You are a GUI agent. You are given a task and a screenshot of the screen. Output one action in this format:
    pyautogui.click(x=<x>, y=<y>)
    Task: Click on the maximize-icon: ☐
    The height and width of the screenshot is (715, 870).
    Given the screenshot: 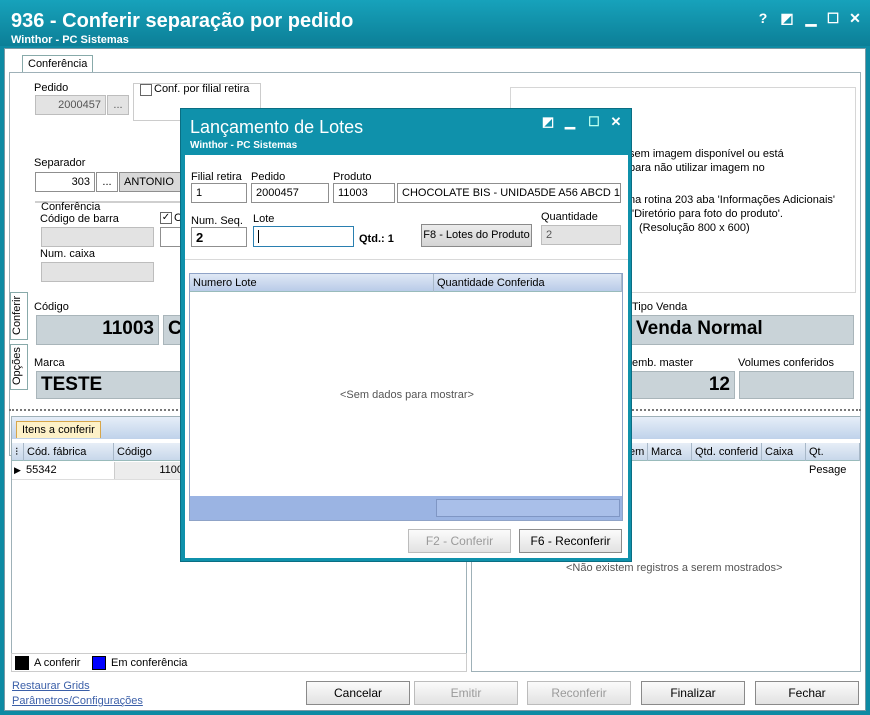 What is the action you would take?
    pyautogui.click(x=833, y=18)
    